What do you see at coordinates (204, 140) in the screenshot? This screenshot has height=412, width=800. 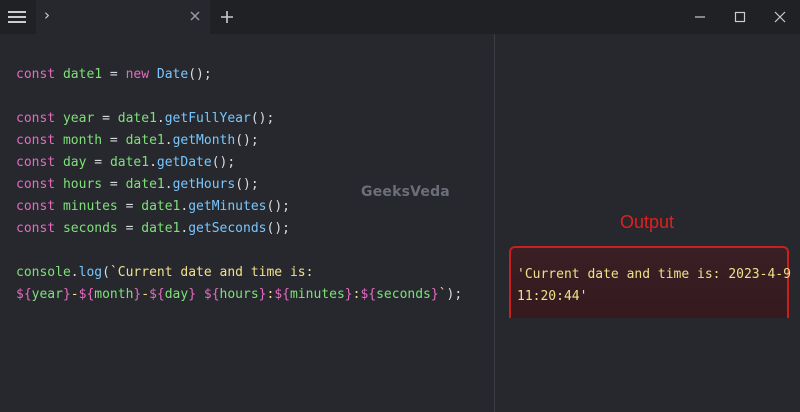 I see `code-token: getMonth` at bounding box center [204, 140].